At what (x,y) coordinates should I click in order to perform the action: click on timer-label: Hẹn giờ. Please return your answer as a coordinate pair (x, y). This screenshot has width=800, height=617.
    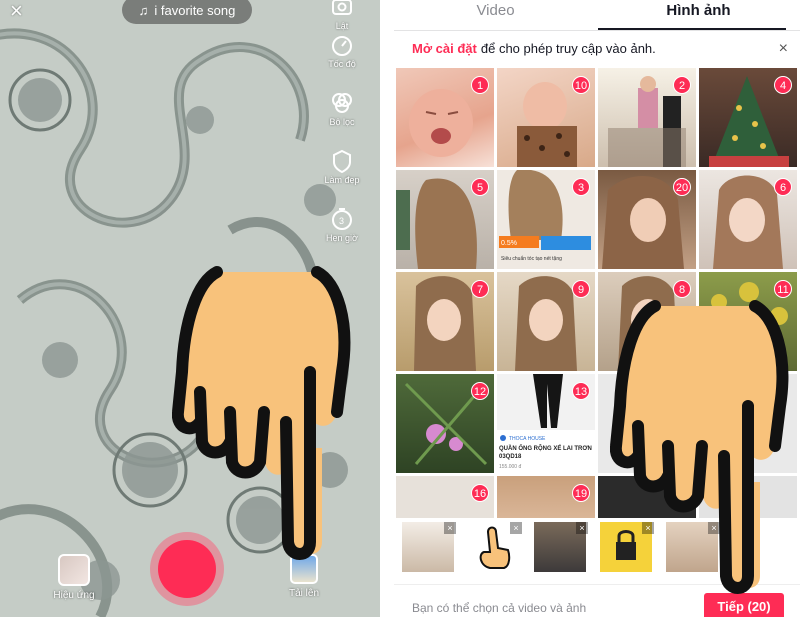
    Looking at the image, I should click on (342, 238).